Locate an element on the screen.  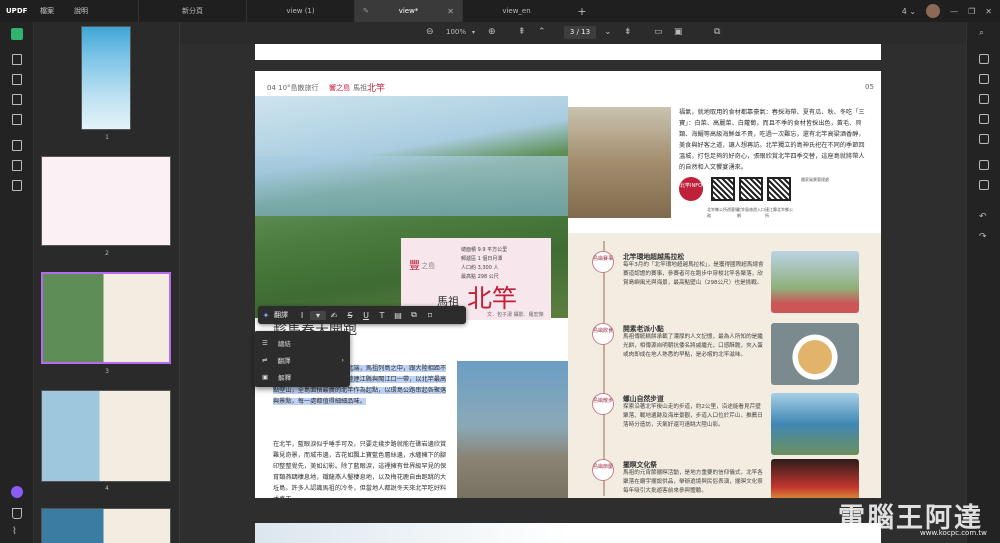
menu-file: 檔案 is located at coordinates (47, 11).